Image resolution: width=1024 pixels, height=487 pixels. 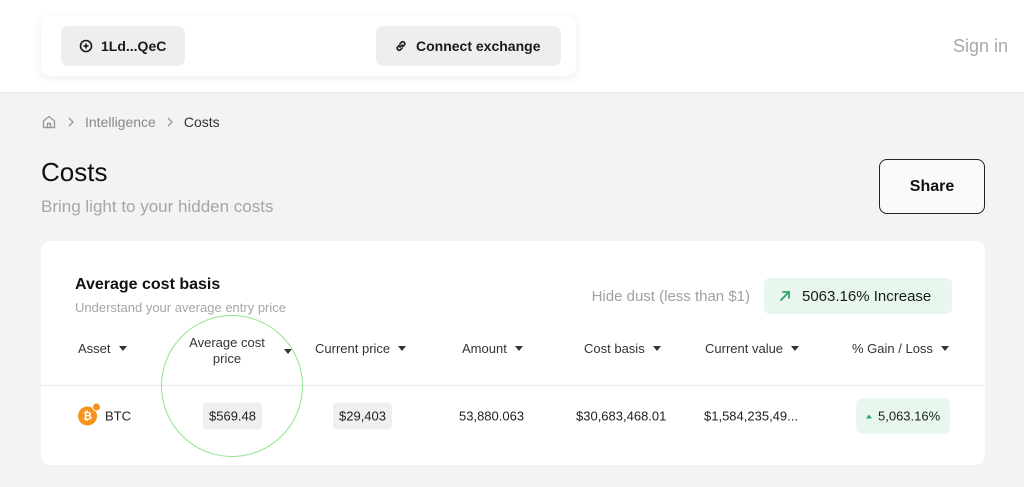 I want to click on column-header-label: % Gain / Loss, so click(x=892, y=348).